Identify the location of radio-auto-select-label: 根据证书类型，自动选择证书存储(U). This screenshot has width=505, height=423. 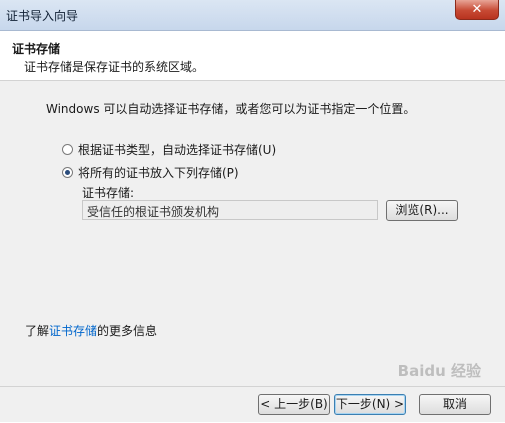
(177, 150).